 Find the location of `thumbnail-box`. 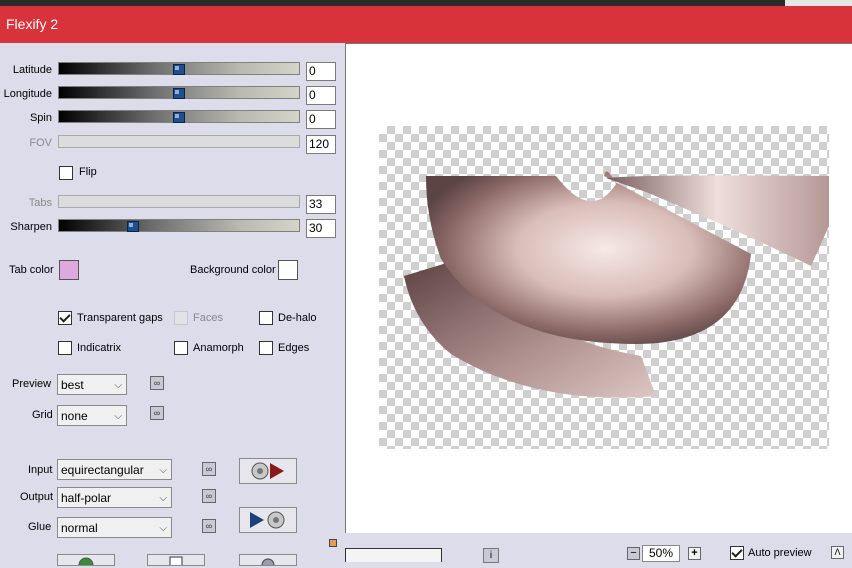

thumbnail-box is located at coordinates (393, 555).